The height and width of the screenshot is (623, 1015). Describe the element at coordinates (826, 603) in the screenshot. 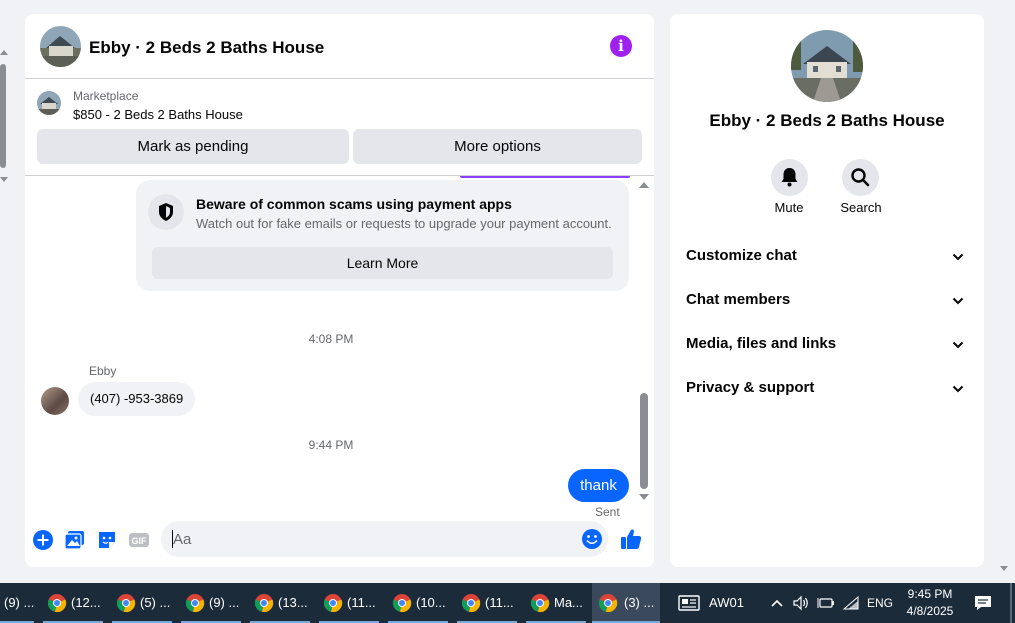

I see `battery-icon` at that location.